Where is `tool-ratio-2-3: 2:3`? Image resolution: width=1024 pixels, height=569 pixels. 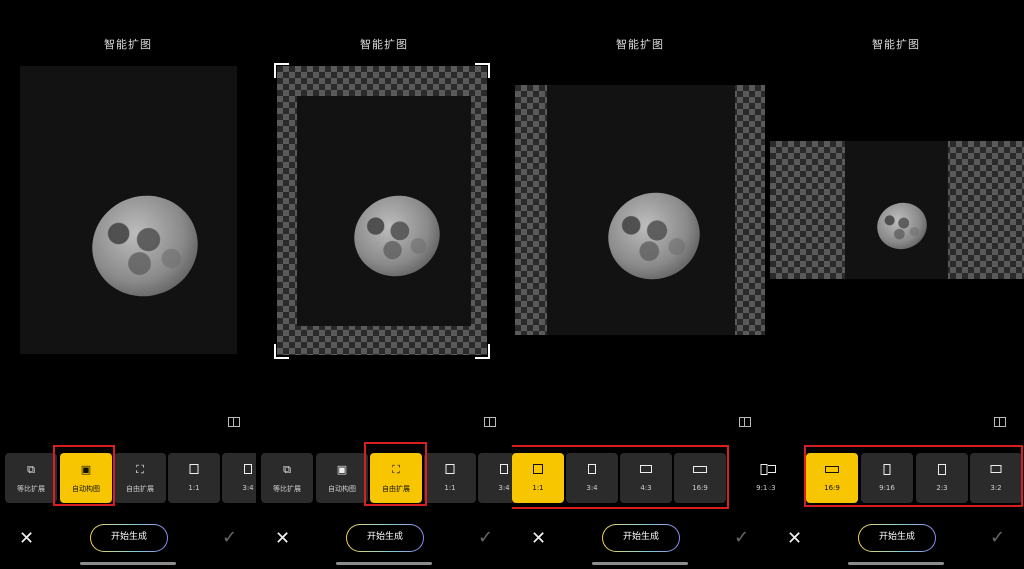 tool-ratio-2-3: 2:3 is located at coordinates (942, 478).